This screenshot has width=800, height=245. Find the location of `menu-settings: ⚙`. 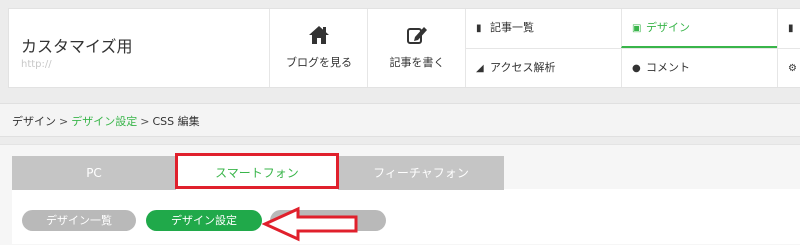

menu-settings: ⚙ is located at coordinates (788, 67).